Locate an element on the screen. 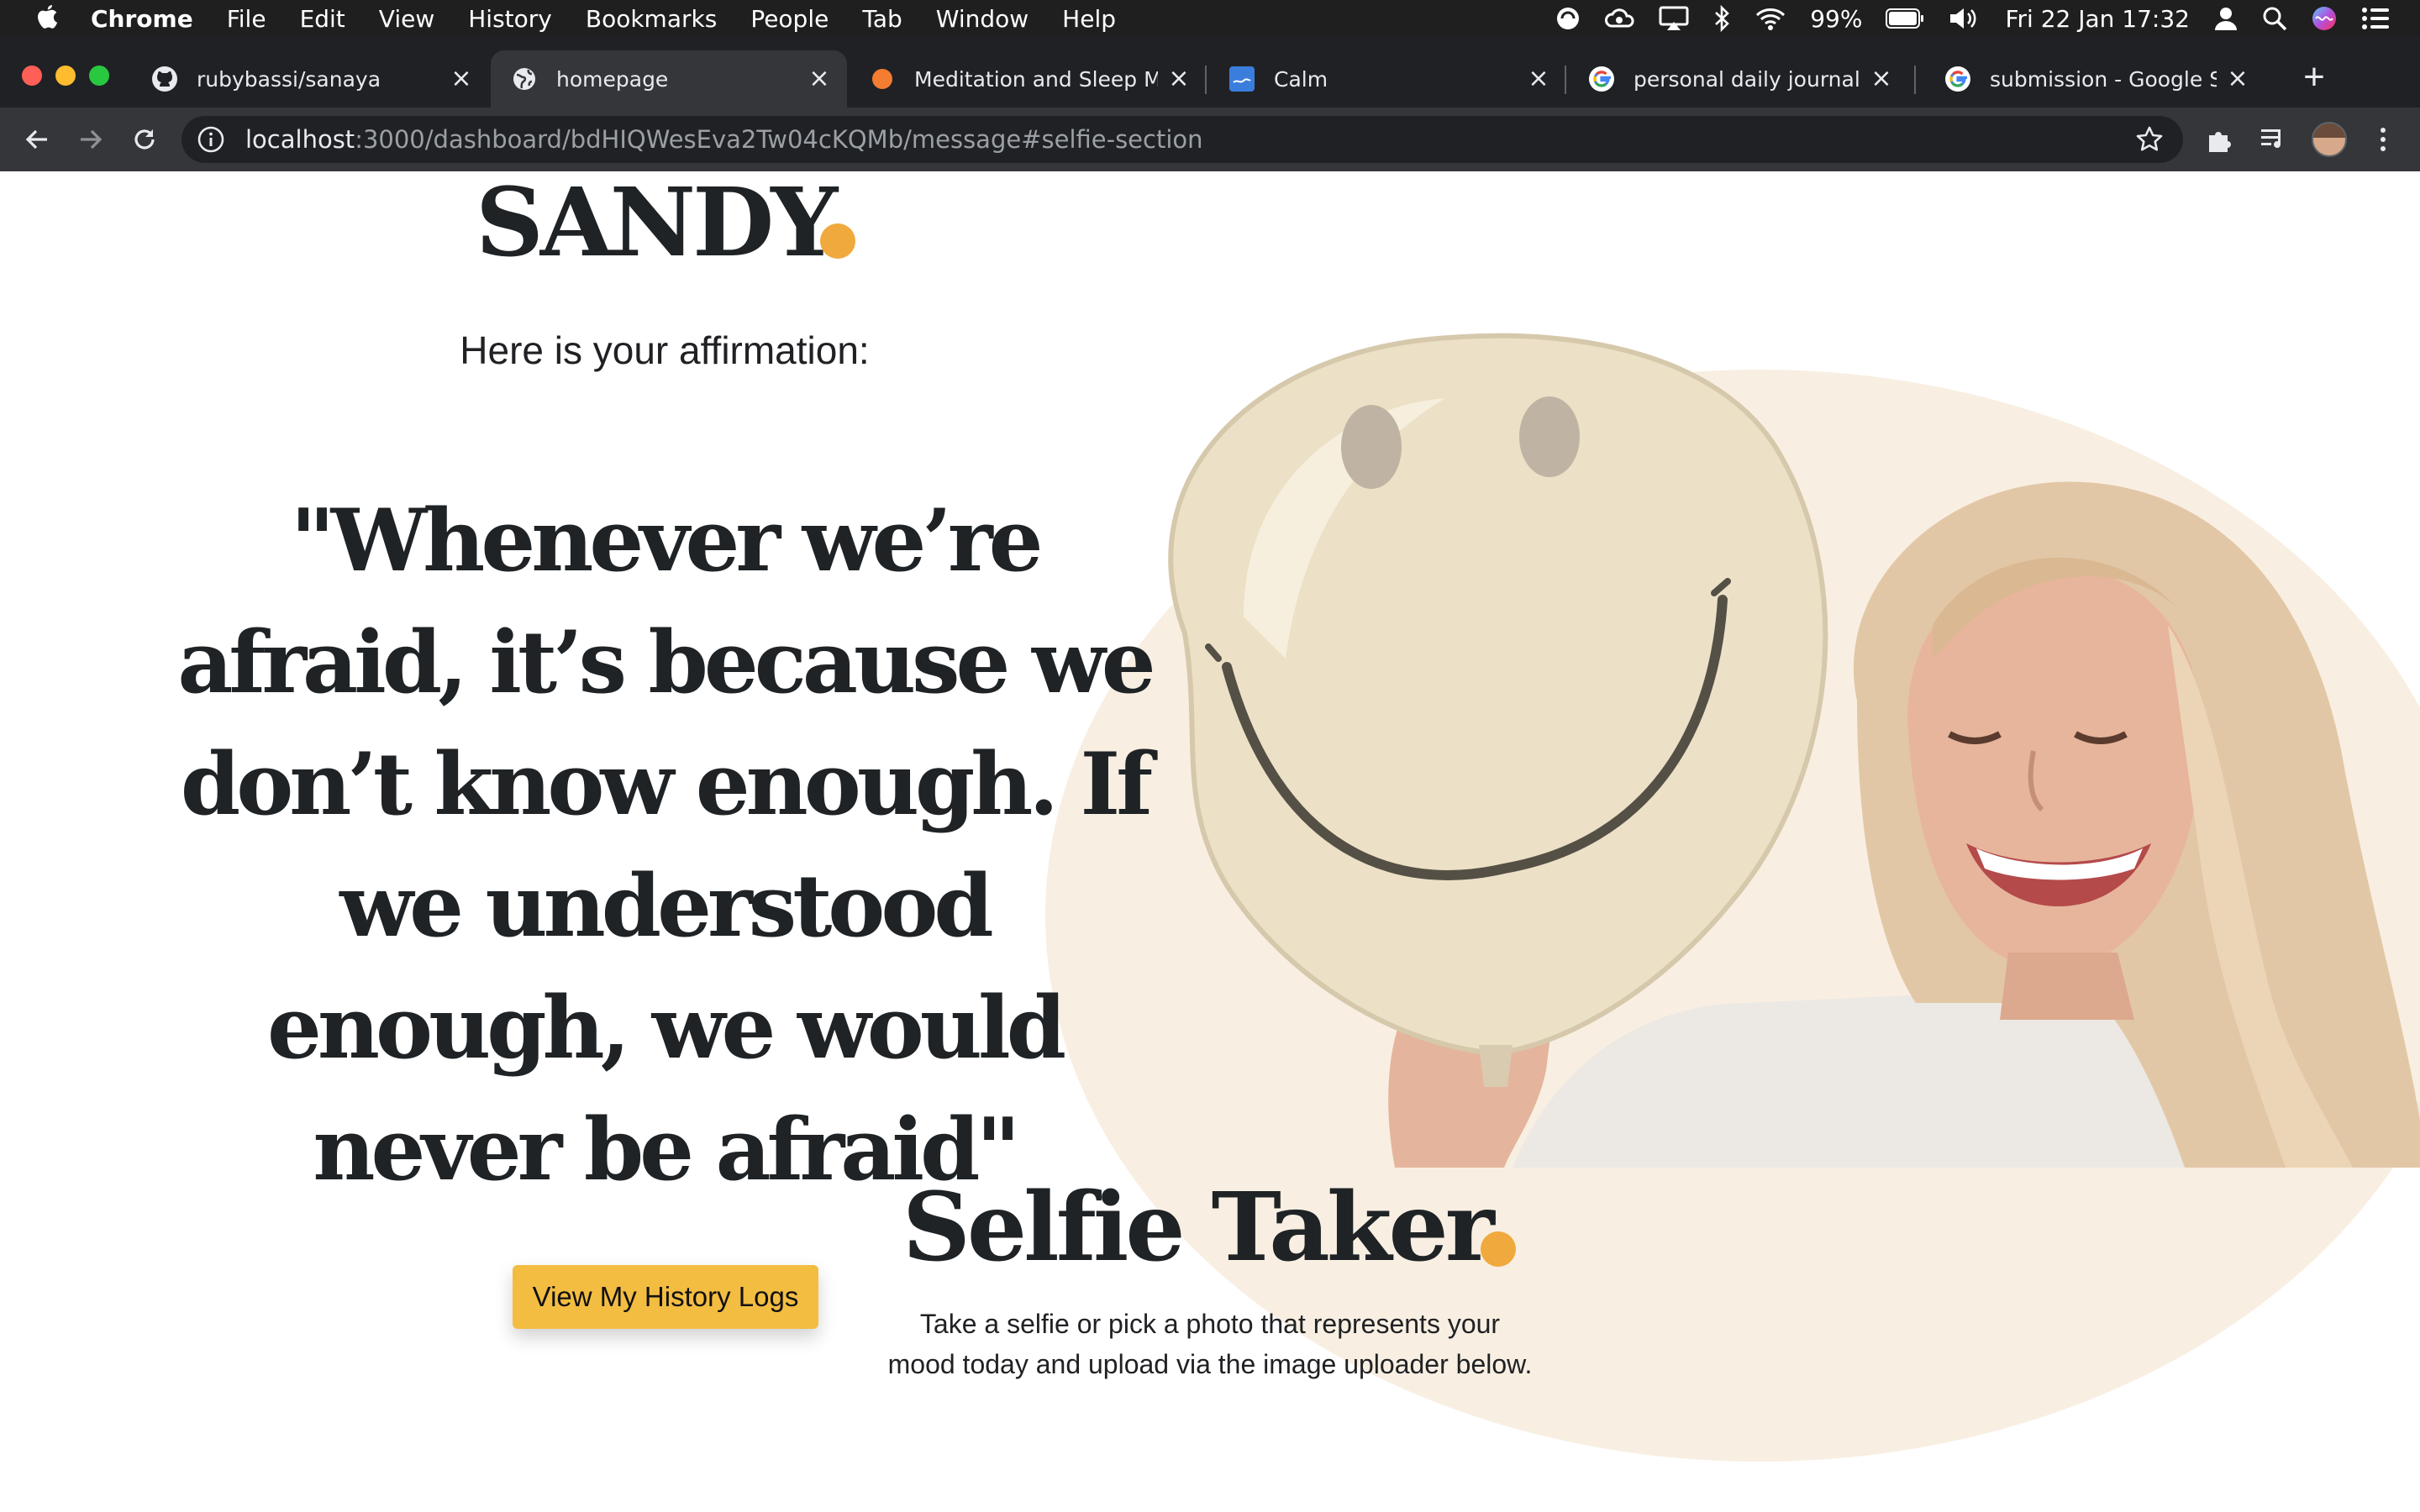 The width and height of the screenshot is (2420, 1512). fullscreen-window-button is located at coordinates (99, 76).